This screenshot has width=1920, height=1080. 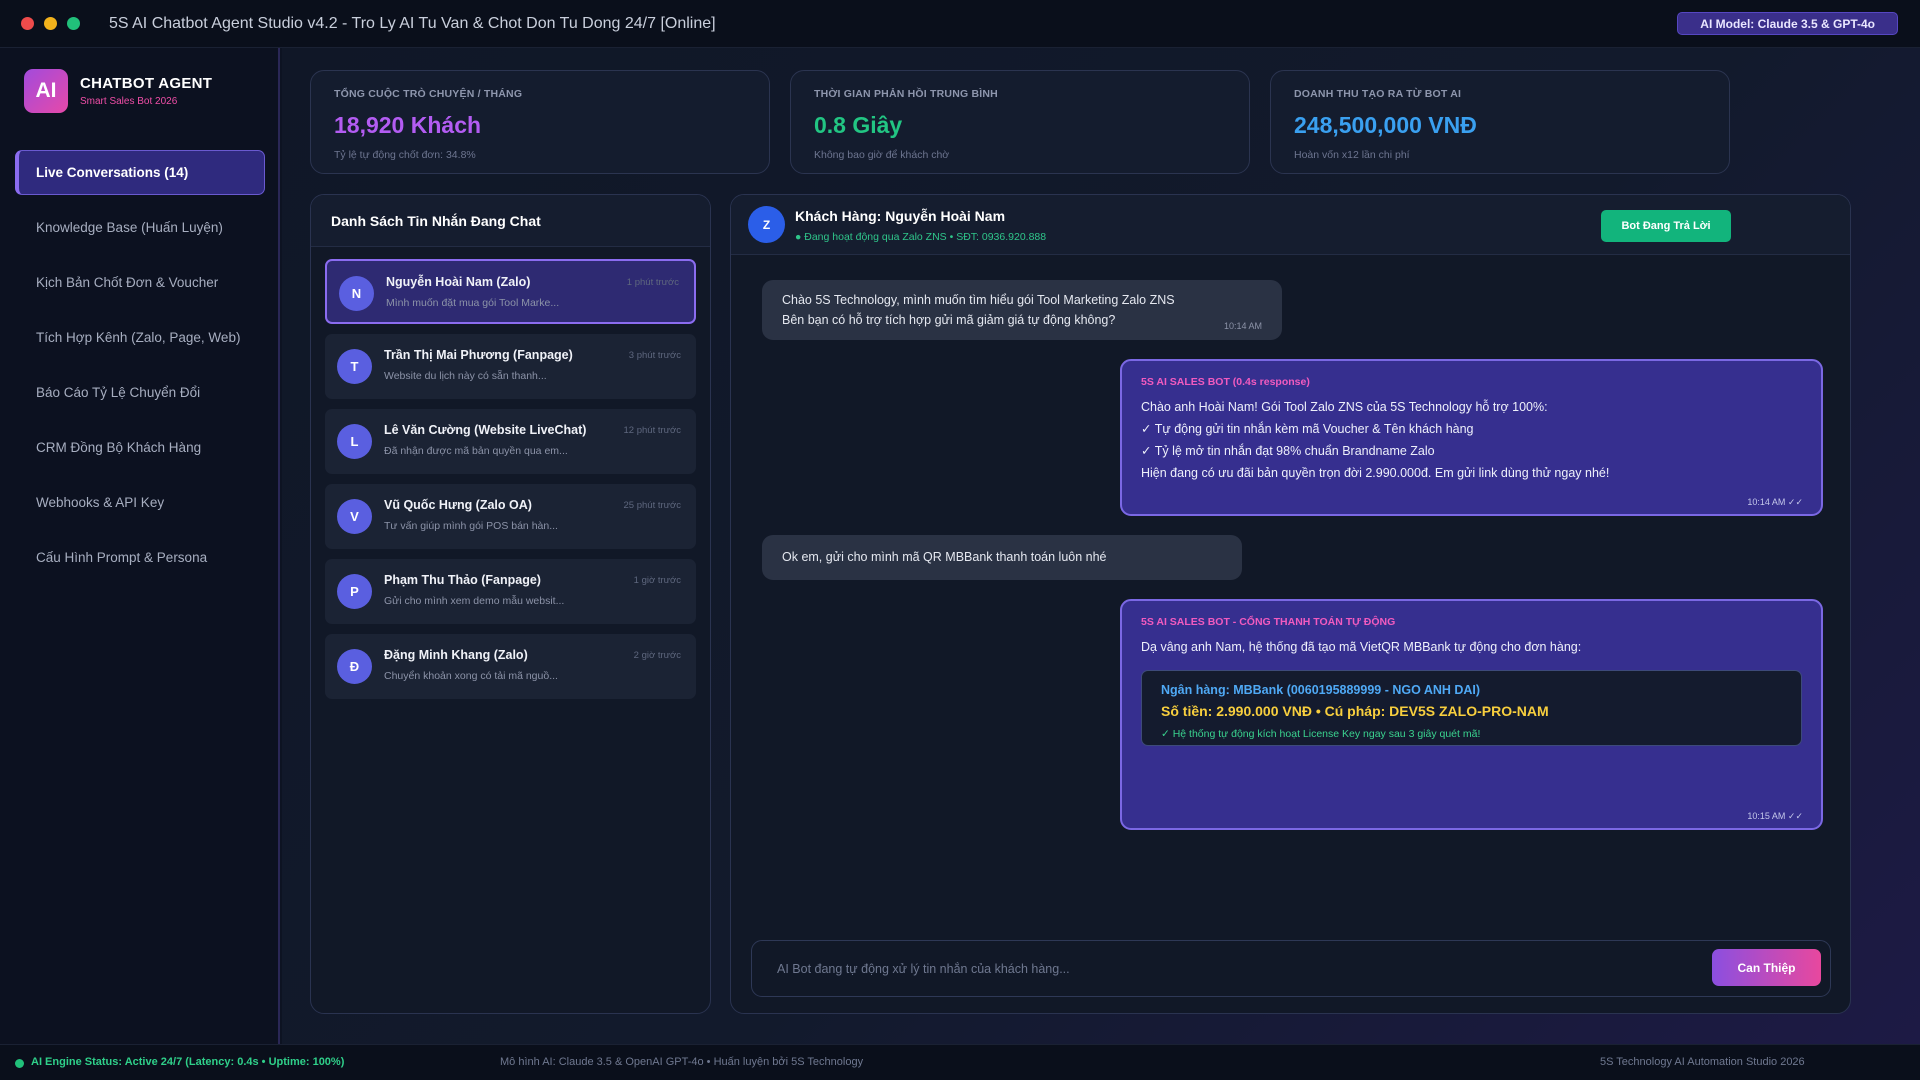 What do you see at coordinates (485, 430) in the screenshot?
I see `conversation-name: Lê Văn Cường (Website LiveChat)` at bounding box center [485, 430].